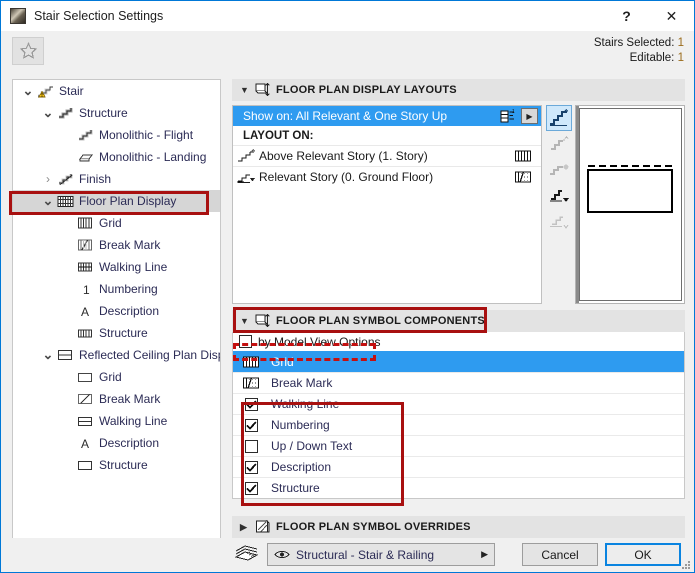 The width and height of the screenshot is (695, 573). Describe the element at coordinates (123, 465) in the screenshot. I see `tree-item-label: Structure` at that location.